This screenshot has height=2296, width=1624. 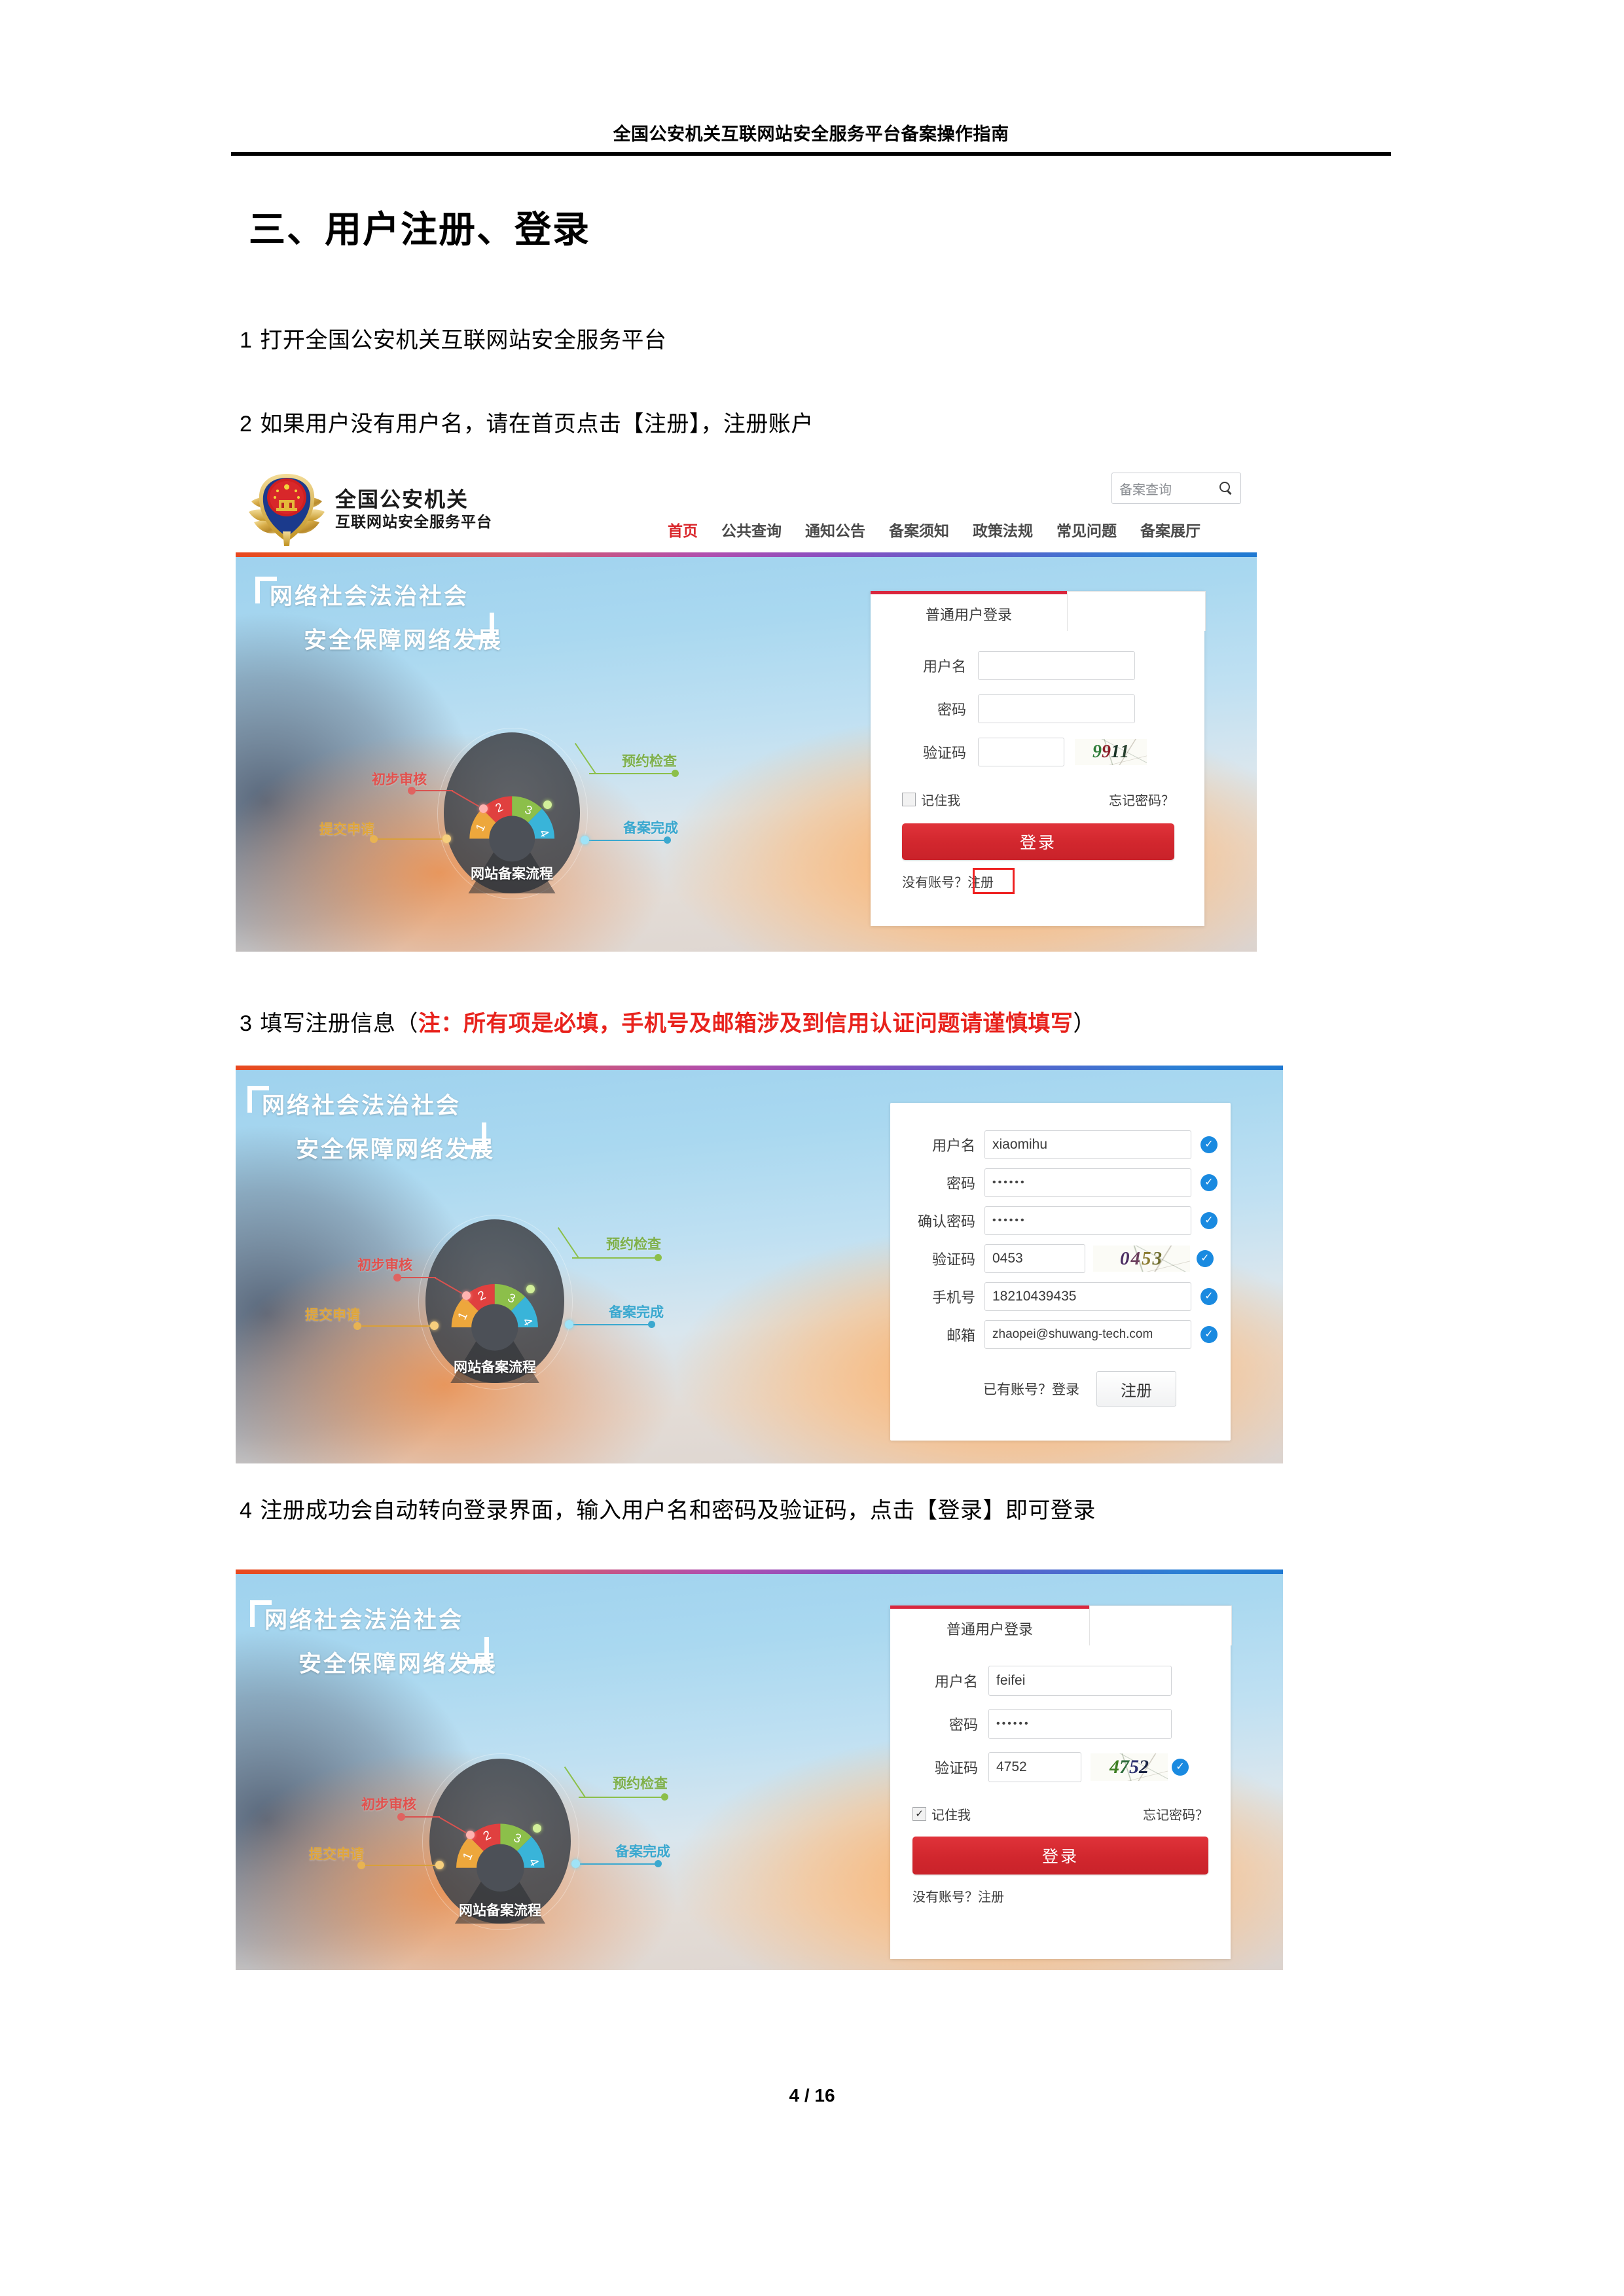 I want to click on register-email-input: zhaopei@shuwang-tech.com, so click(x=1087, y=1334).